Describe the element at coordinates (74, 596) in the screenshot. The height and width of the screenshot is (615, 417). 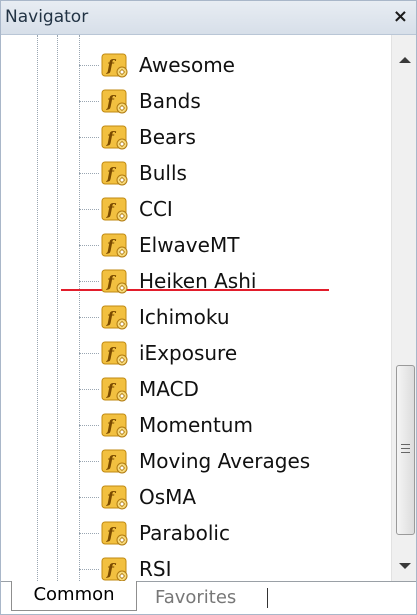
I see `tab-common: Common` at that location.